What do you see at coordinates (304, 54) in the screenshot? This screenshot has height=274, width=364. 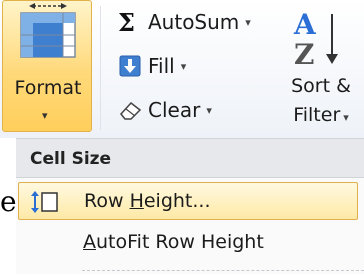 I see `svg-text: Z` at bounding box center [304, 54].